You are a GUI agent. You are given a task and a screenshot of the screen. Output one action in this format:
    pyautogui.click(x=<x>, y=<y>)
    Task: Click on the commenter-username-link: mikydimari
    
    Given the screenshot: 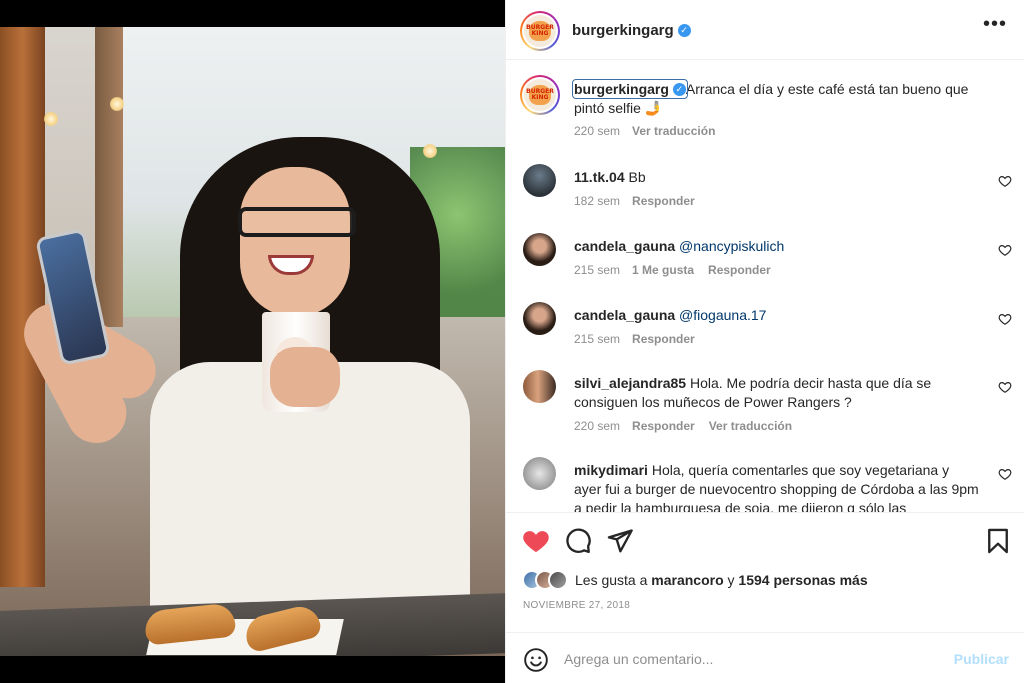 What is the action you would take?
    pyautogui.click(x=611, y=470)
    